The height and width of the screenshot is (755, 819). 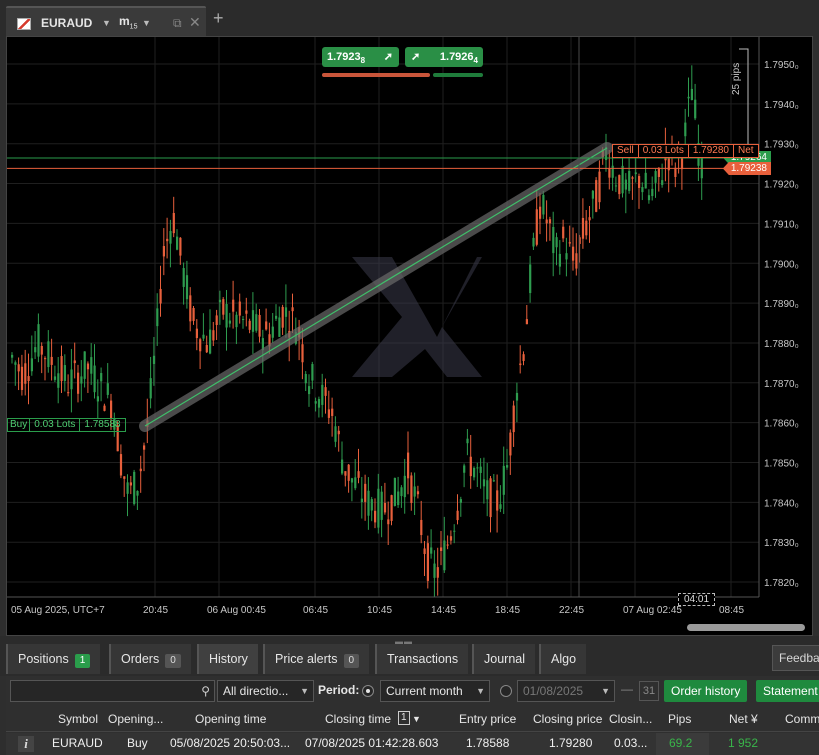 I want to click on sell-quote-button: 1.79238 ➚, so click(x=360, y=57).